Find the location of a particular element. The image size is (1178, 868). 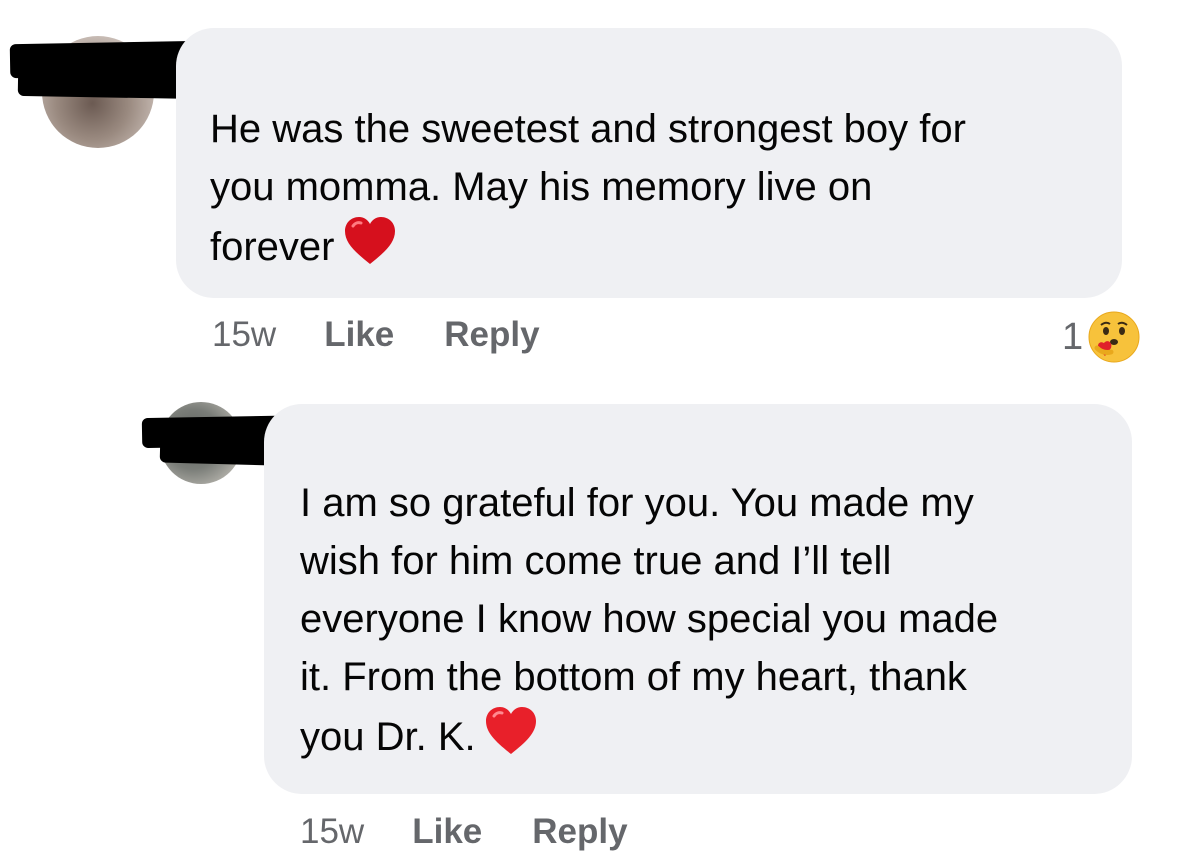

comment-actions: 15w Like Reply is located at coordinates (401, 335).